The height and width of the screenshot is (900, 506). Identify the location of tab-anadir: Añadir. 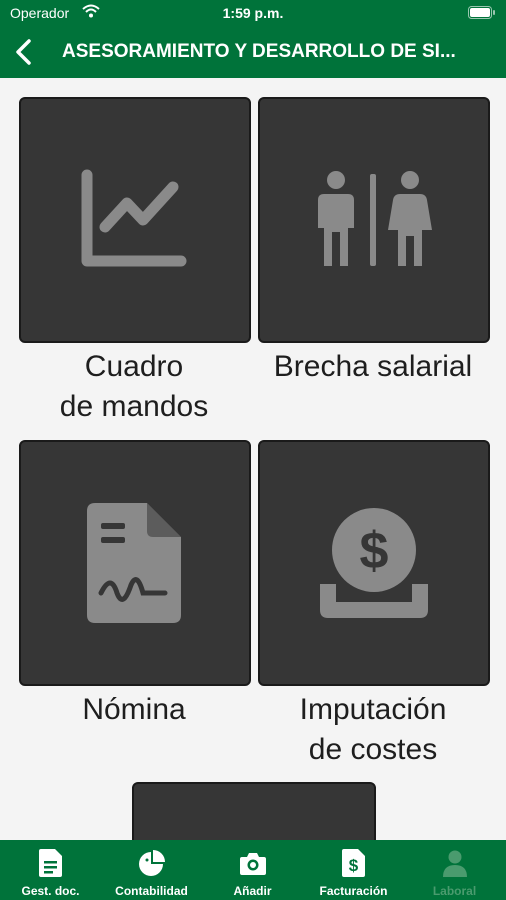
(252, 870).